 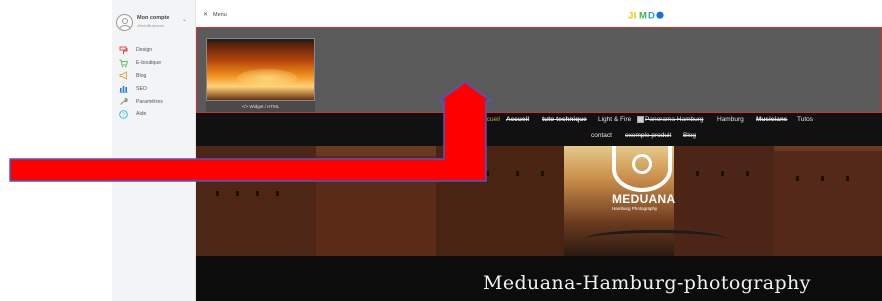 What do you see at coordinates (644, 199) in the screenshot?
I see `logo-title: MEDUANA` at bounding box center [644, 199].